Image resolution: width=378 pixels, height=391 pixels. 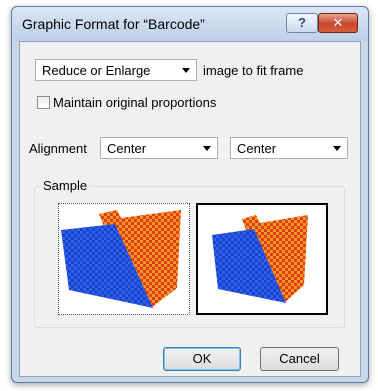 I want to click on ok-button: OK, so click(x=202, y=359).